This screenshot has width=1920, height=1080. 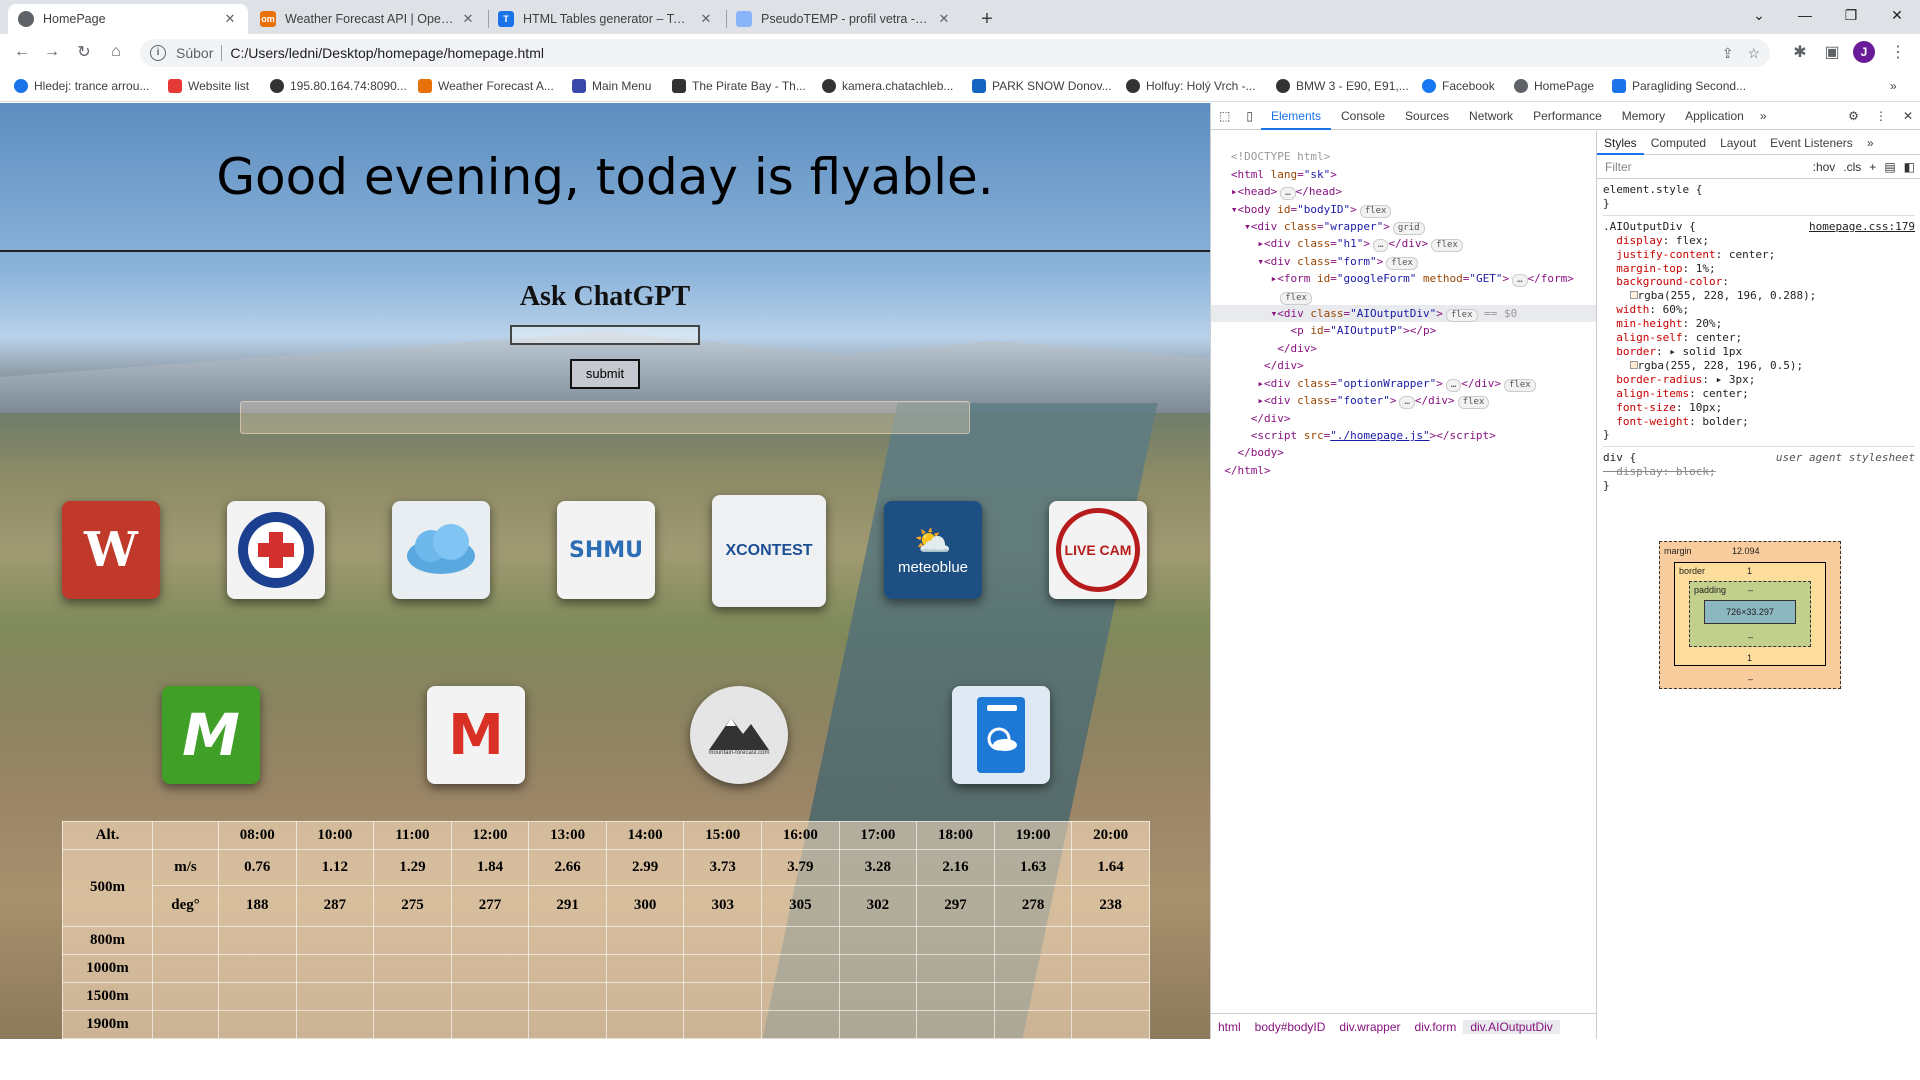 What do you see at coordinates (1363, 116) in the screenshot?
I see `tab-console: Console` at bounding box center [1363, 116].